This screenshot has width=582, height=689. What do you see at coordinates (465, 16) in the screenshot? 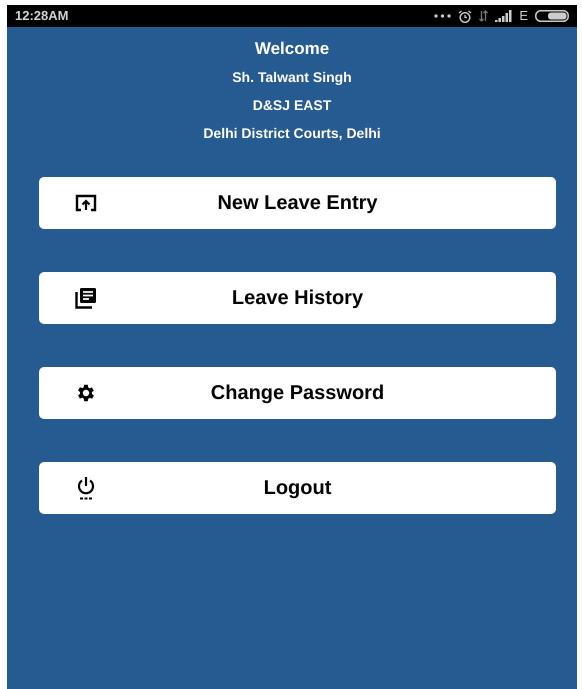
I see `alarm-icon` at bounding box center [465, 16].